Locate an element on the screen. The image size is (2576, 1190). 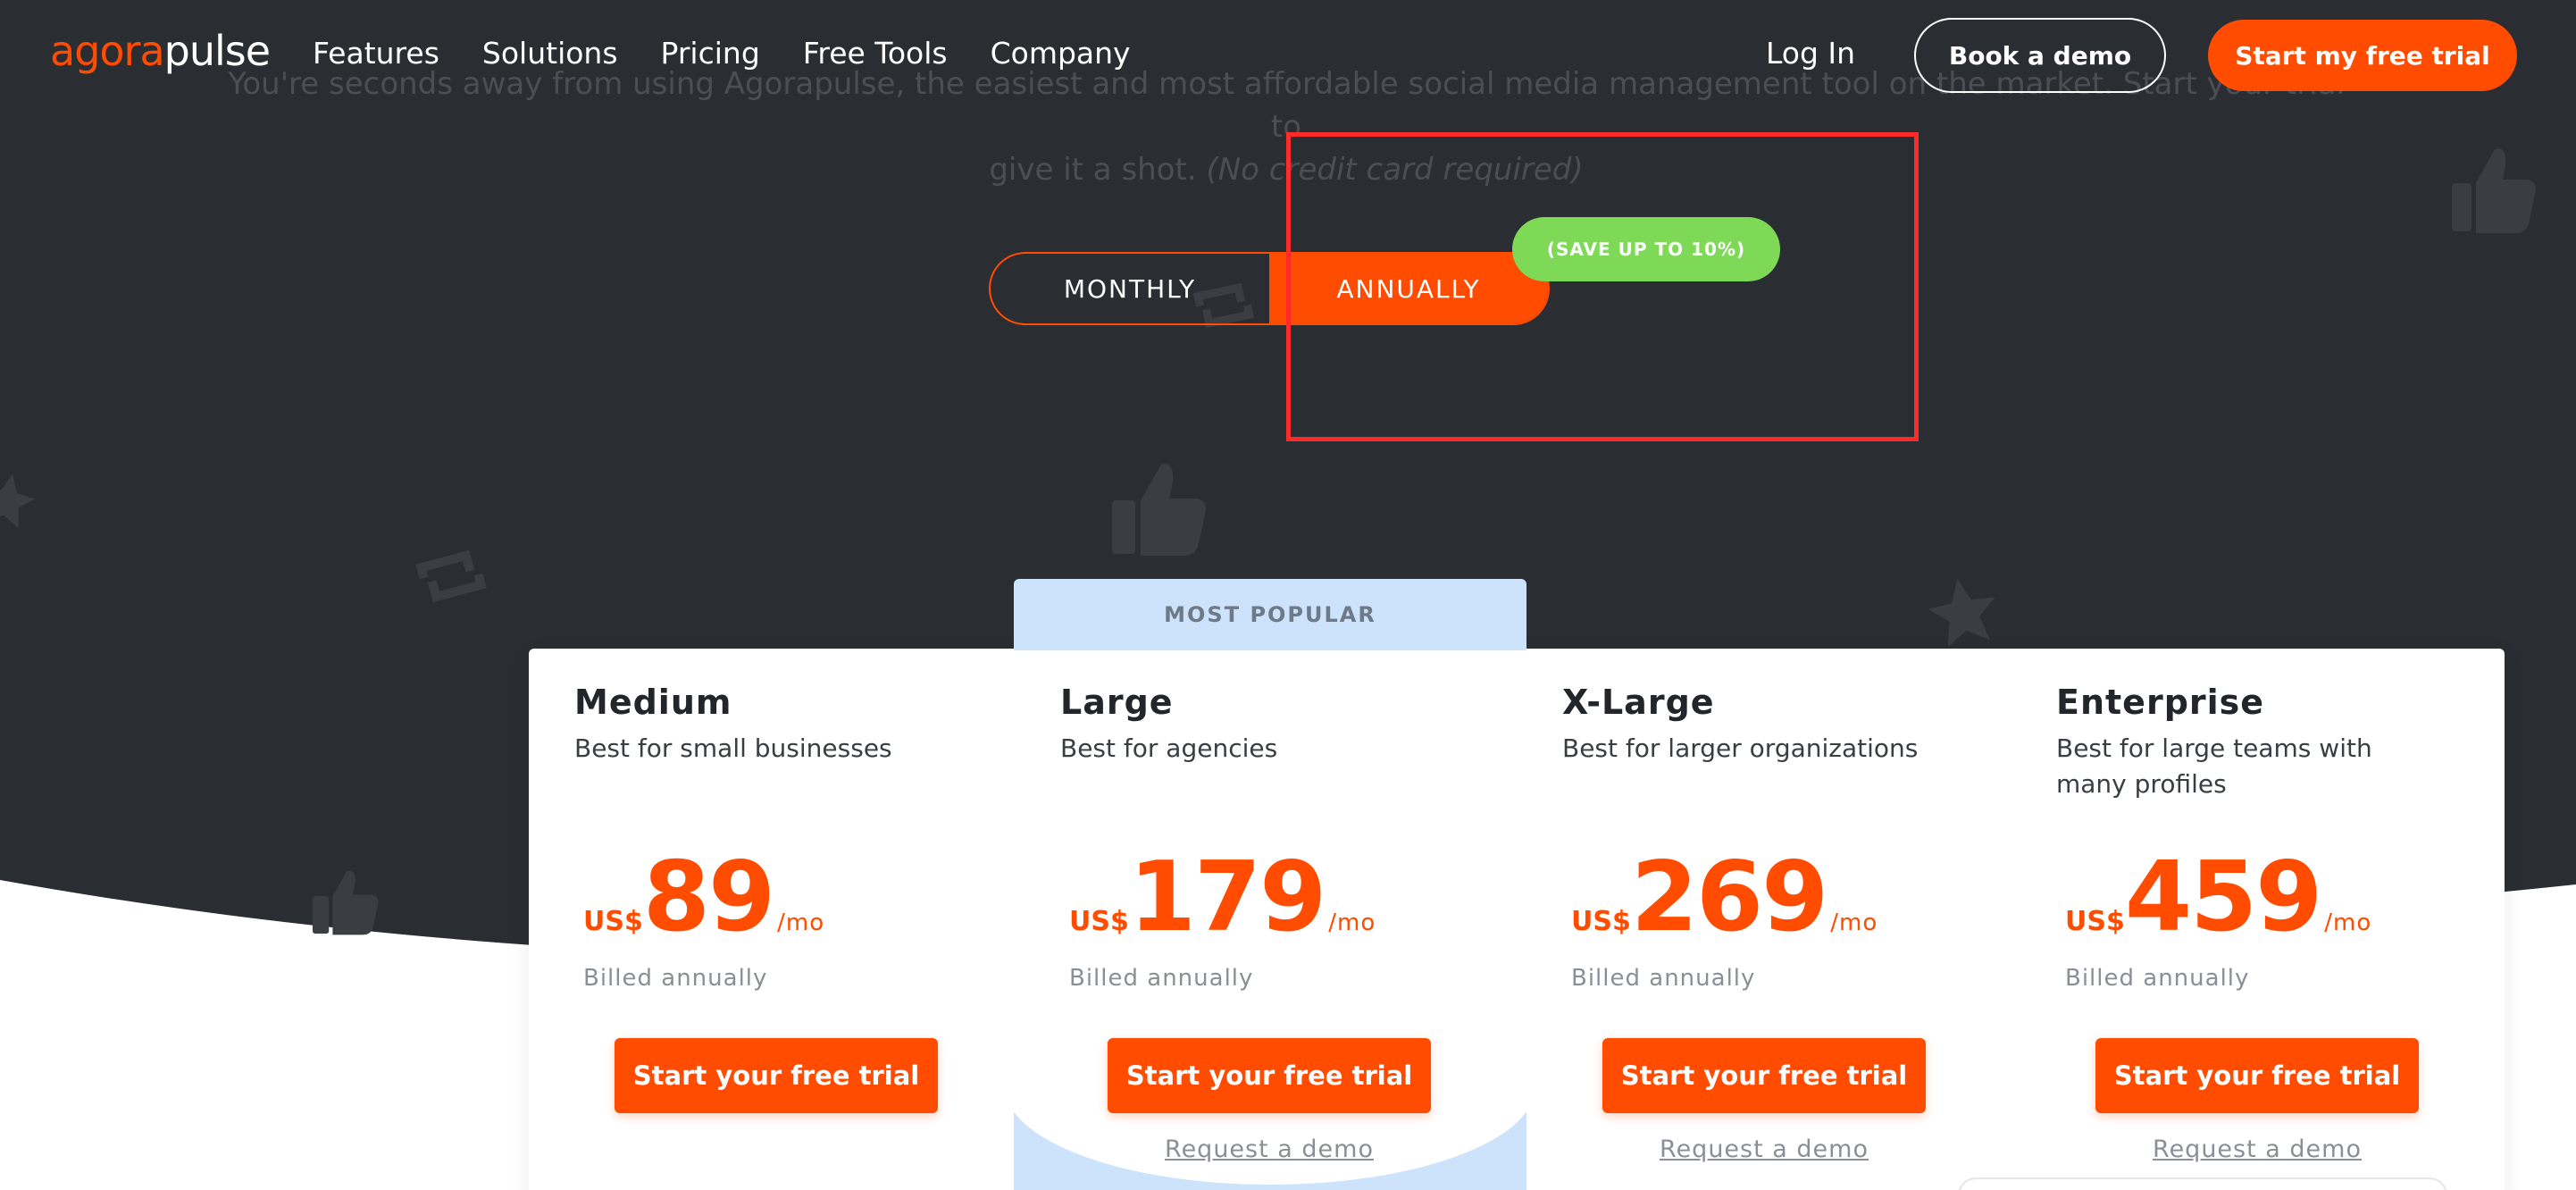
plan-price: US$ 179 /mo is located at coordinates (1223, 898).